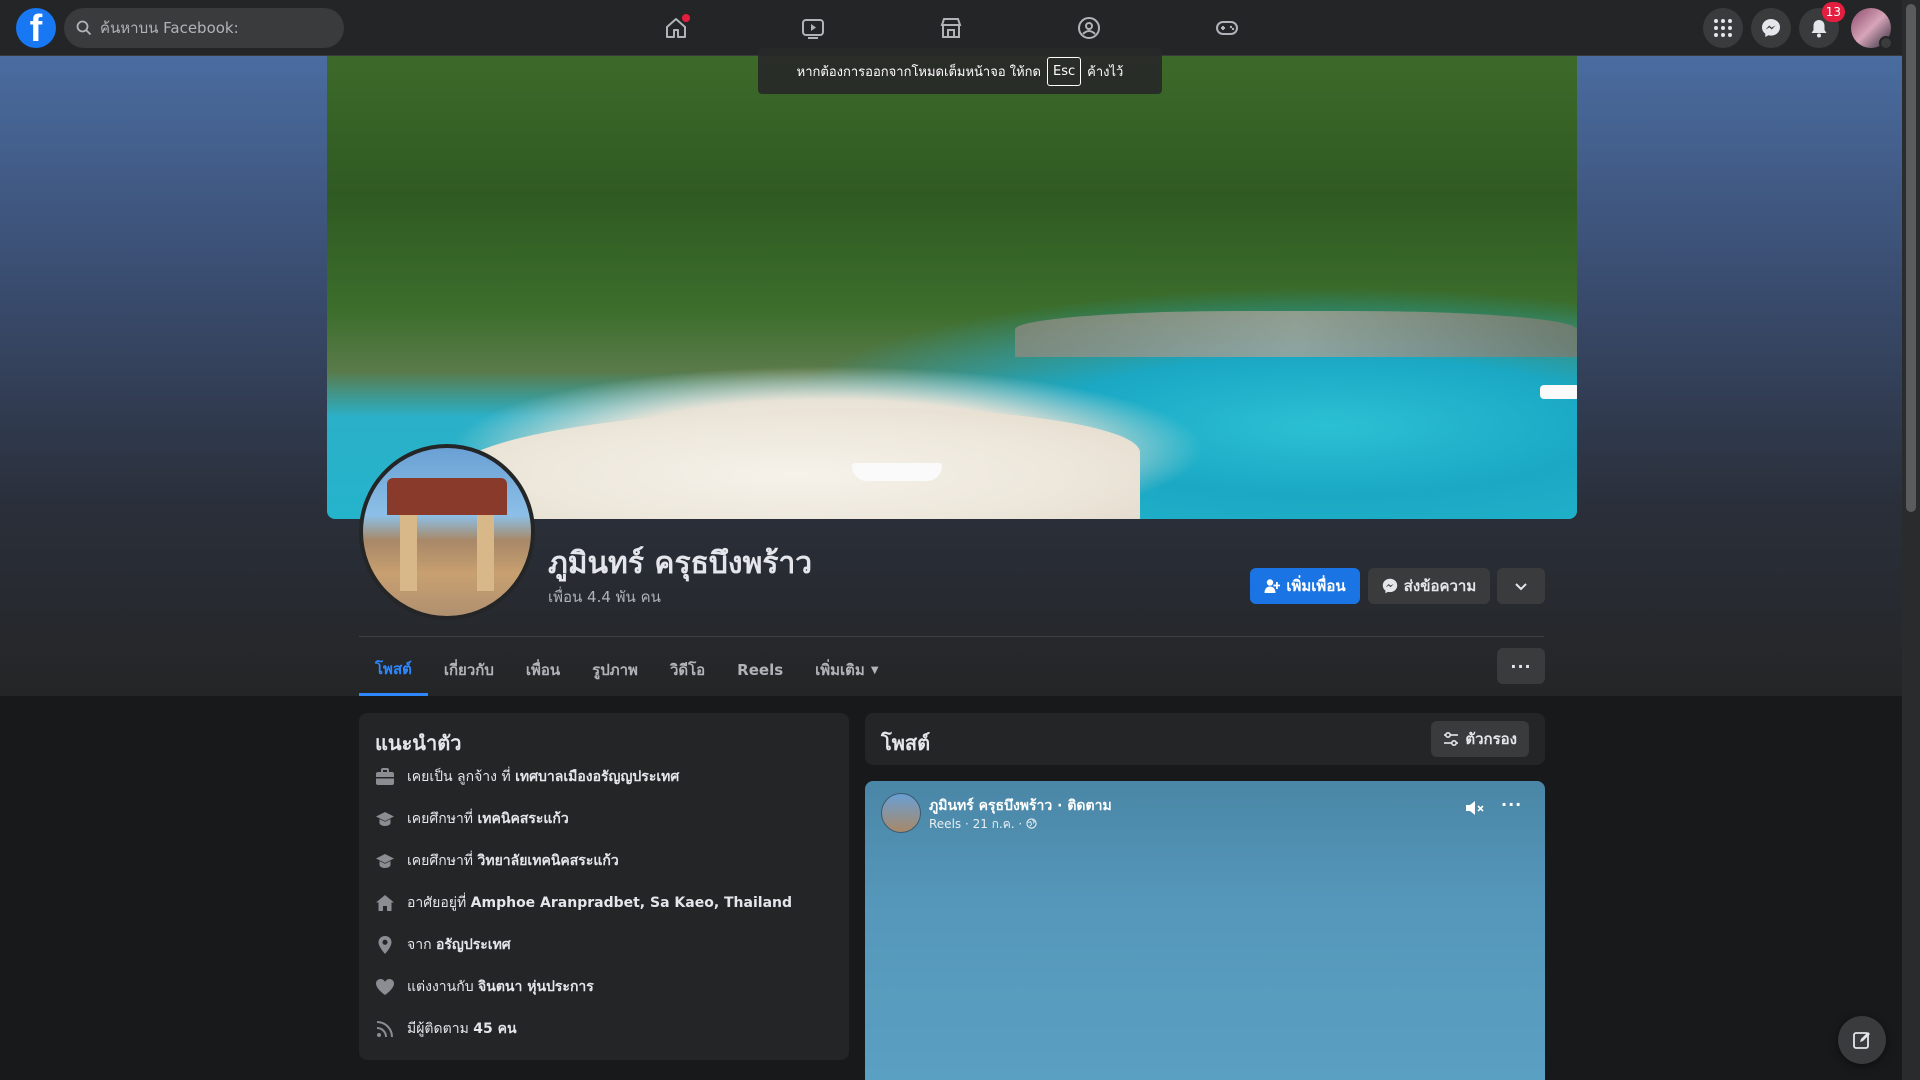 Image resolution: width=1920 pixels, height=1080 pixels. I want to click on filter-sliders-icon, so click(1451, 739).